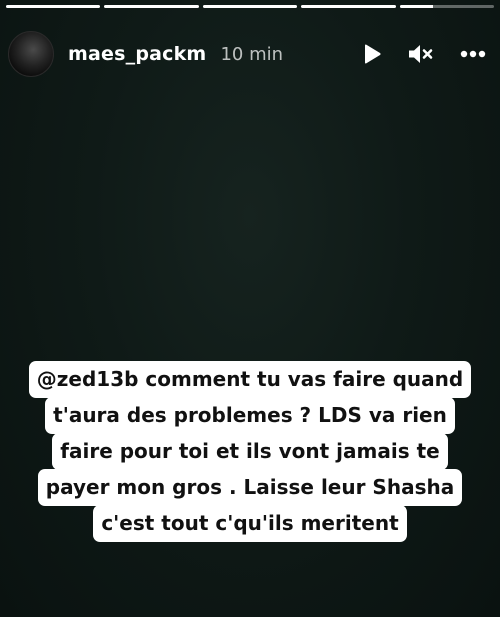 This screenshot has height=617, width=500. What do you see at coordinates (250, 415) in the screenshot?
I see `caption-line: t'aura des problemes ? LDS va rien` at bounding box center [250, 415].